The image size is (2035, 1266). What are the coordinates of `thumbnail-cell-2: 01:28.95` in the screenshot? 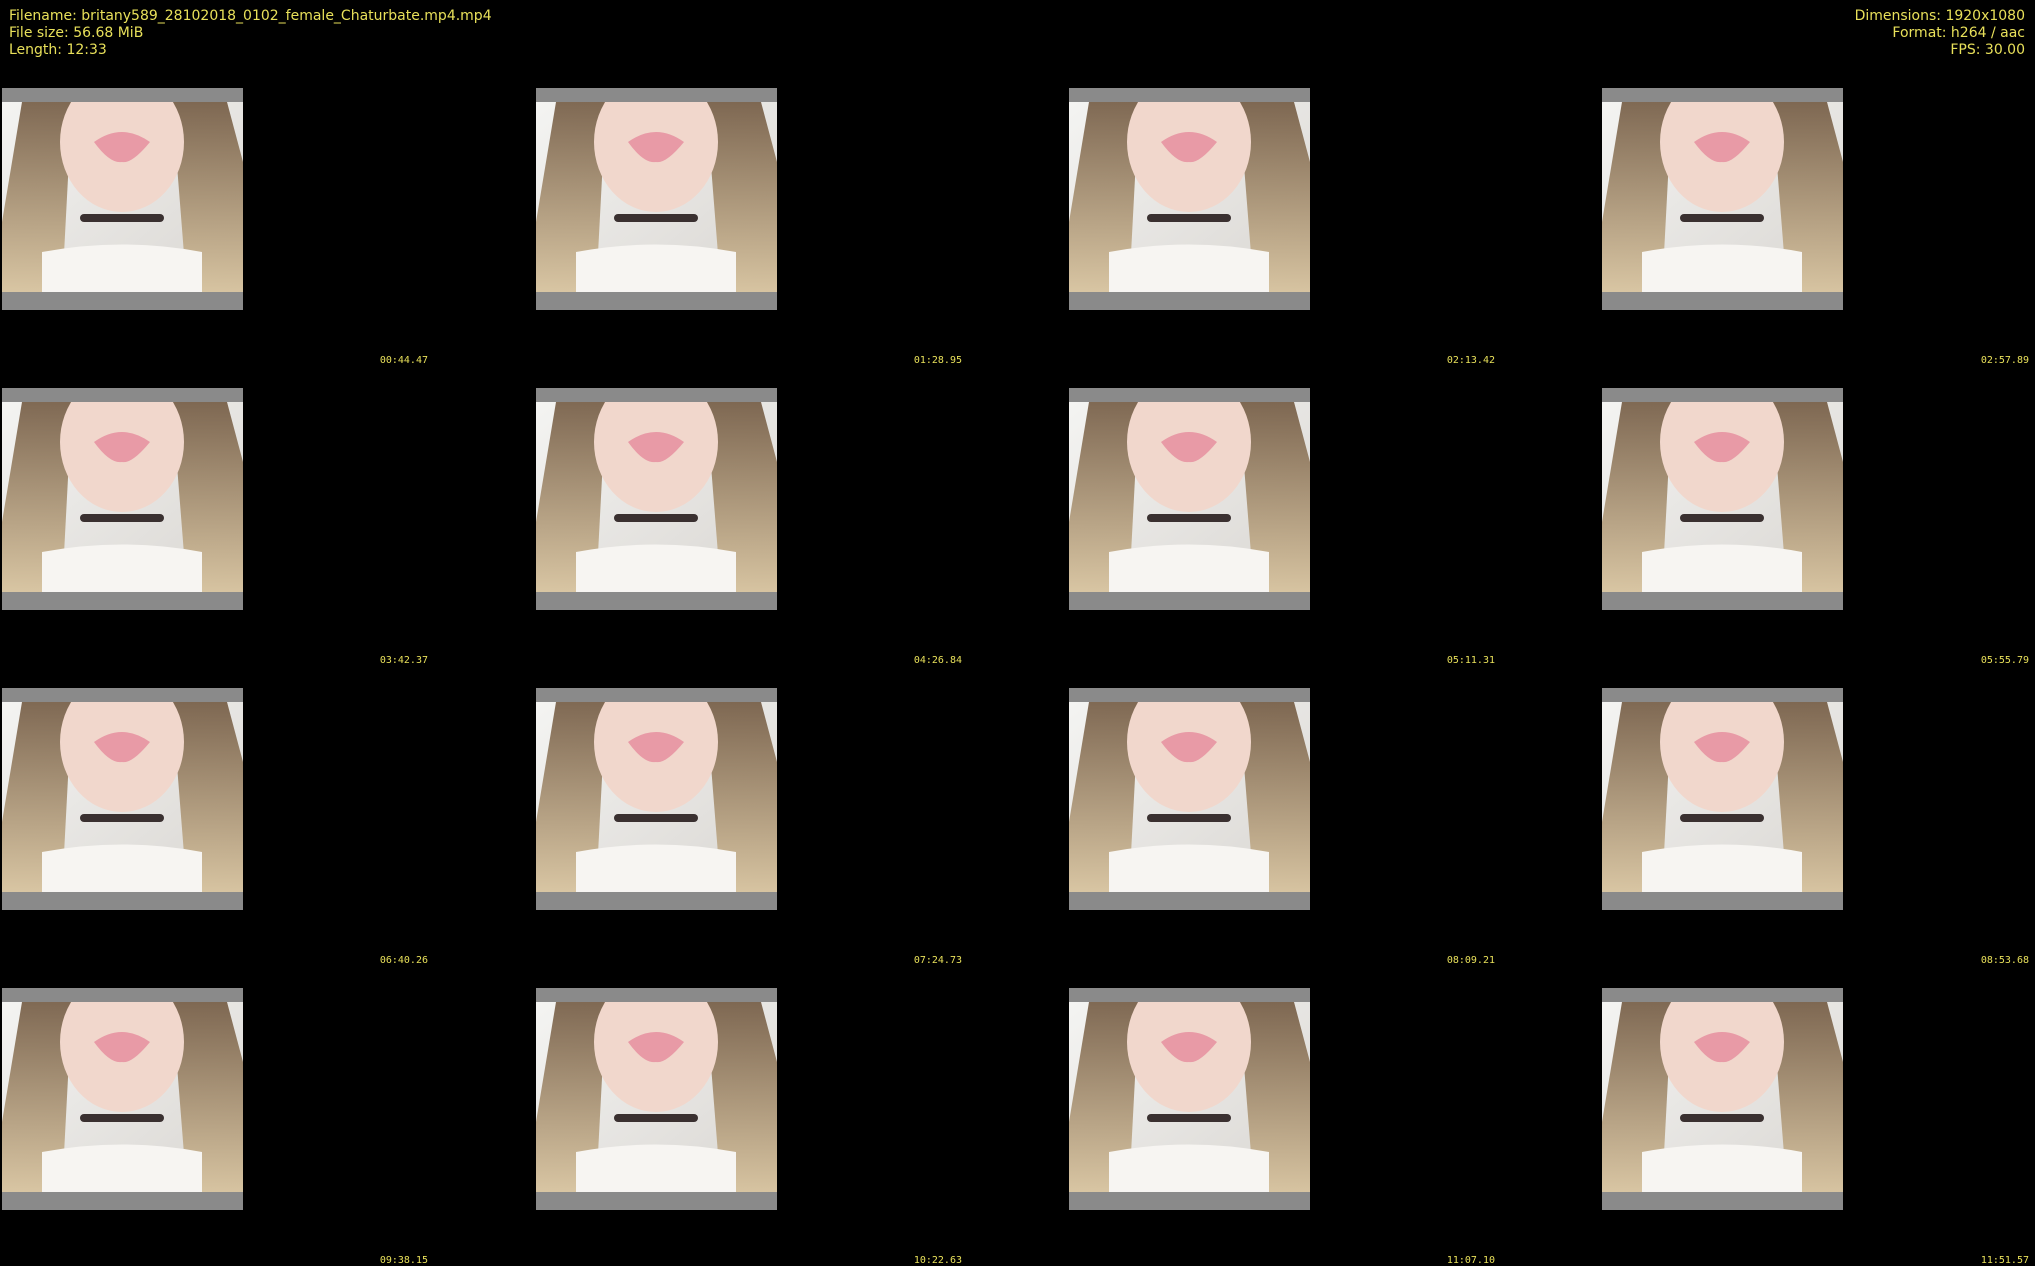 It's located at (749, 183).